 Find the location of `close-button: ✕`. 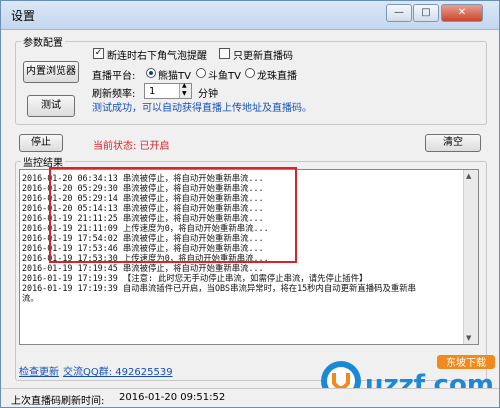

close-button: ✕ is located at coordinates (462, 13).